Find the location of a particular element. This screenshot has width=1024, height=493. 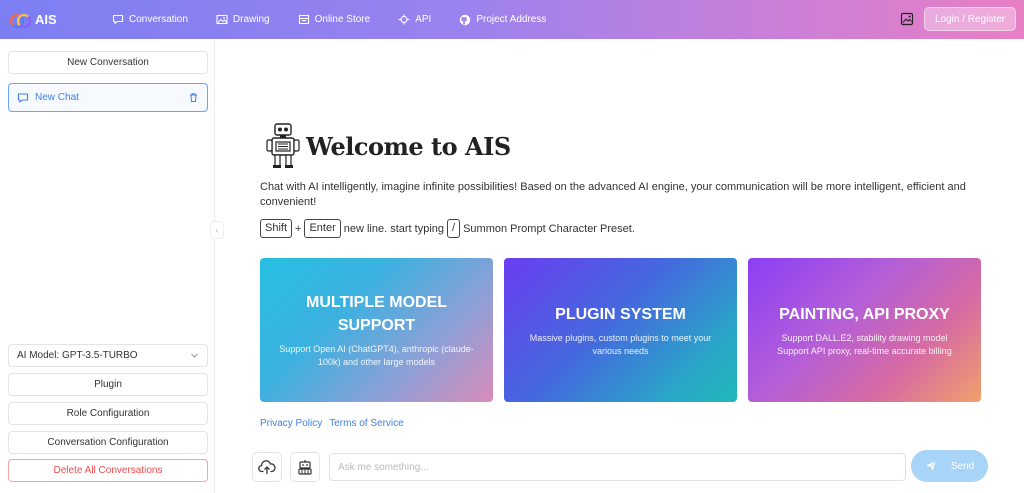

nav-drawing: Drawing is located at coordinates (243, 19).